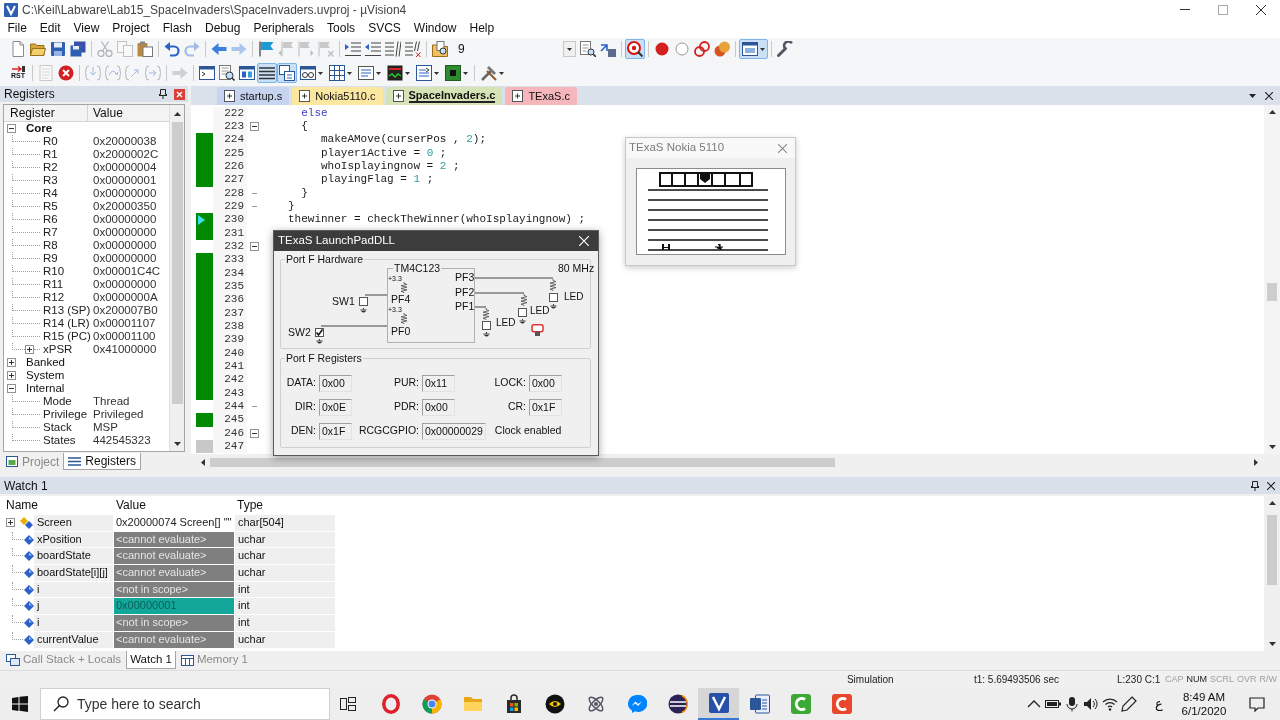  I want to click on find-in-files-button, so click(440, 49).